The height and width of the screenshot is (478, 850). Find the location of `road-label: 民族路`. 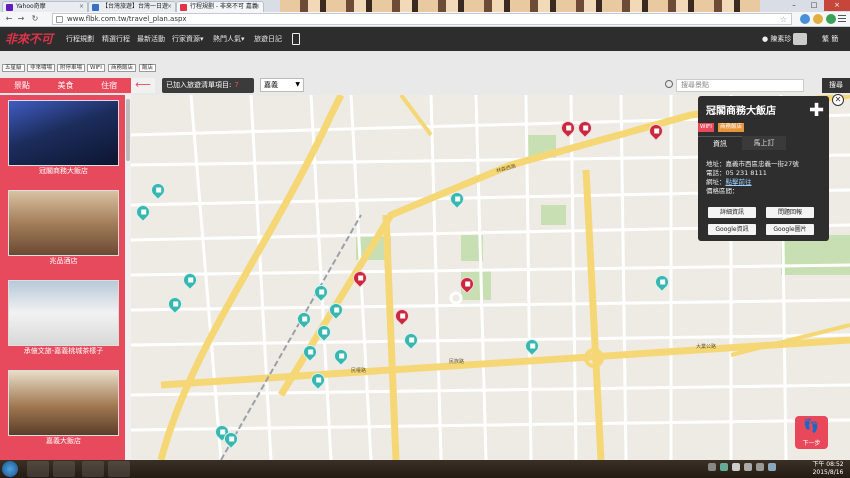

road-label: 民族路 is located at coordinates (457, 362).